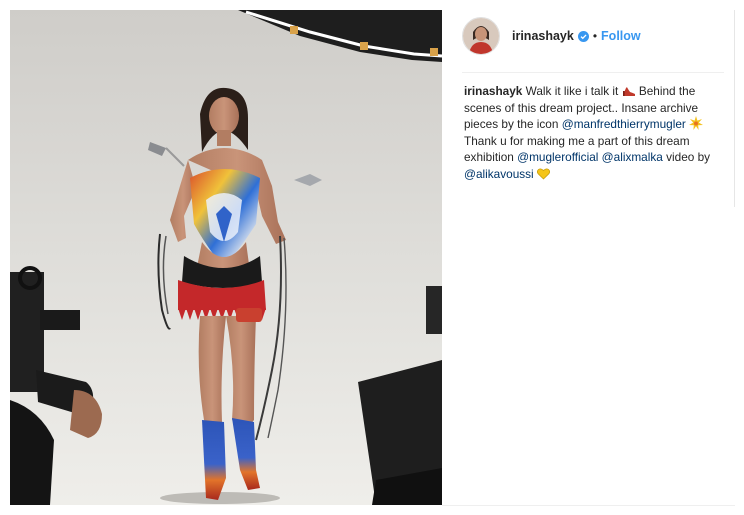 The height and width of the screenshot is (515, 744). Describe the element at coordinates (632, 157) in the screenshot. I see `mention-link: @alixmalka` at that location.